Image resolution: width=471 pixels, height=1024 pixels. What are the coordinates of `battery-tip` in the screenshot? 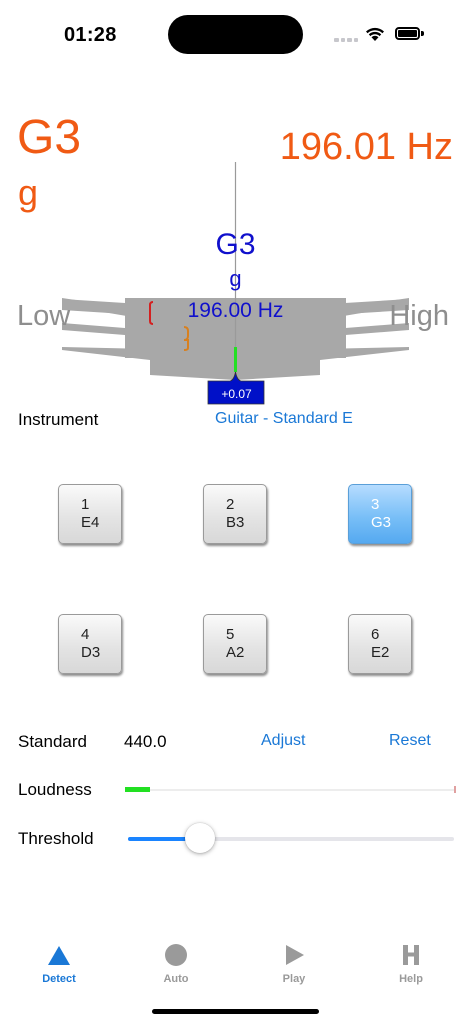 It's located at (422, 33).